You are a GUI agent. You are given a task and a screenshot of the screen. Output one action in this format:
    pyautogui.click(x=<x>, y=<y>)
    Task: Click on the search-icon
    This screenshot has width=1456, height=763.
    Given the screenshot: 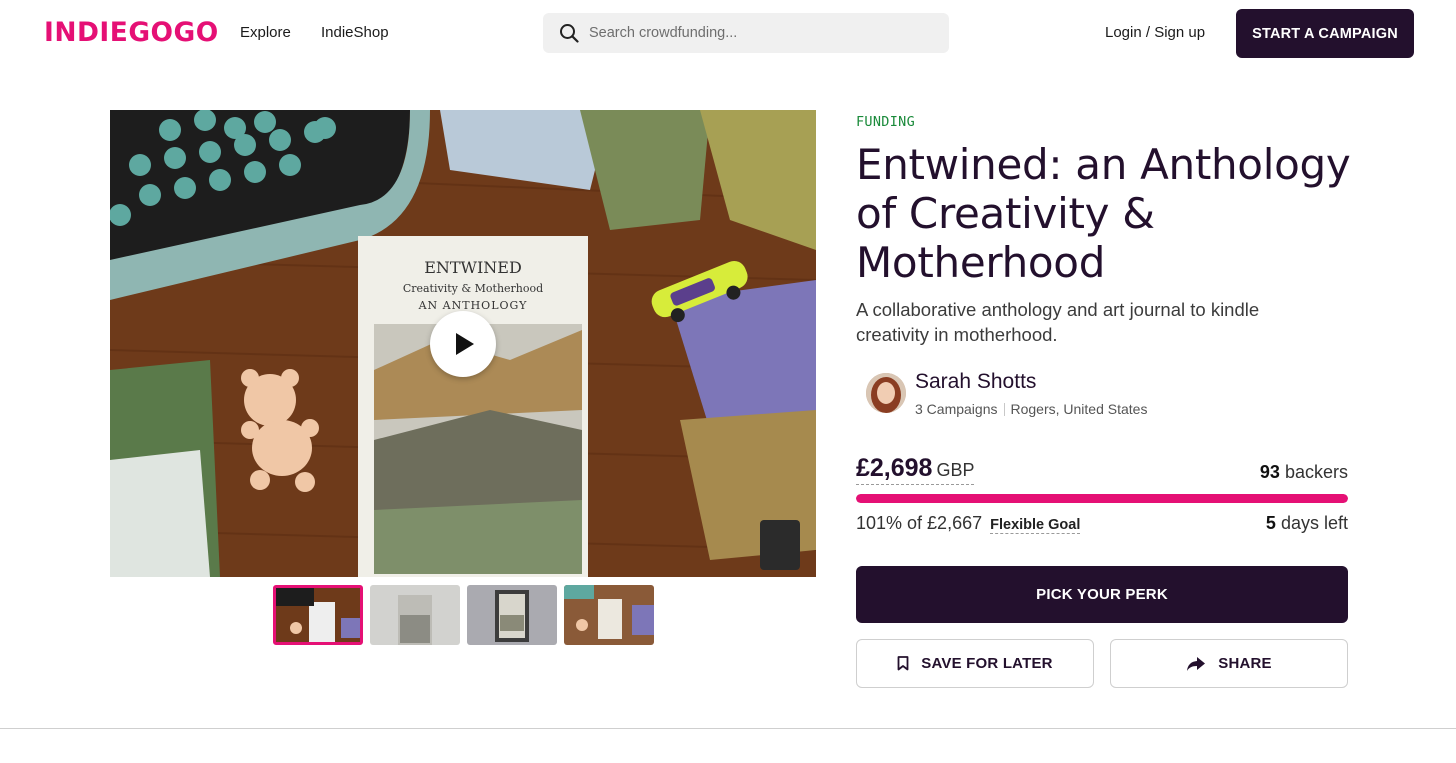 What is the action you would take?
    pyautogui.click(x=569, y=33)
    